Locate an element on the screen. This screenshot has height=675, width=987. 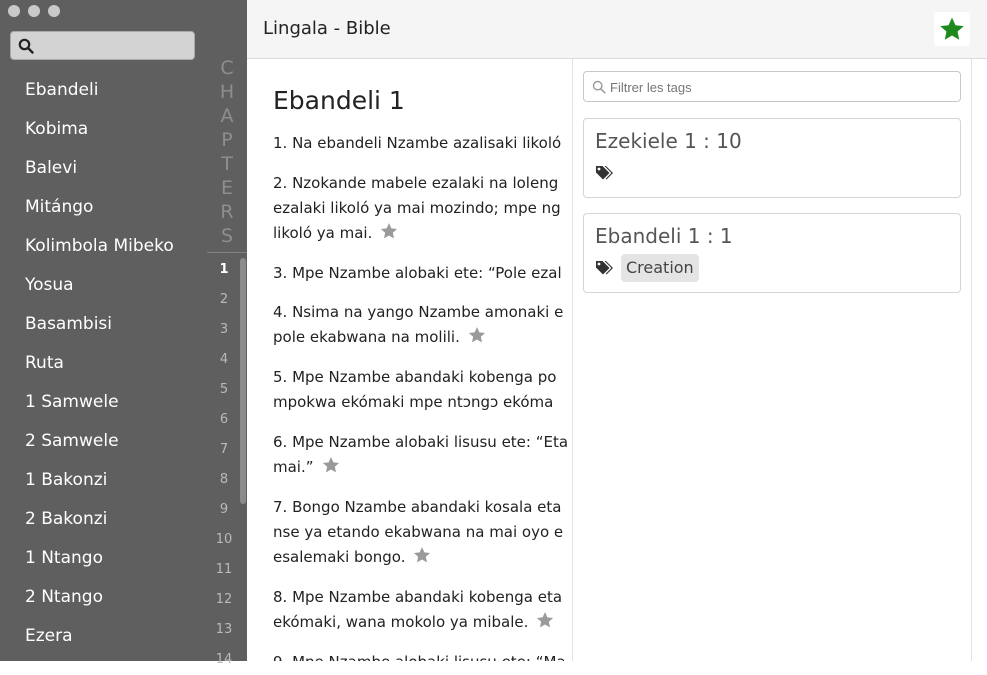
verse-line: 4. Nsima na yango Nzambe amonaki e is located at coordinates (423, 312).